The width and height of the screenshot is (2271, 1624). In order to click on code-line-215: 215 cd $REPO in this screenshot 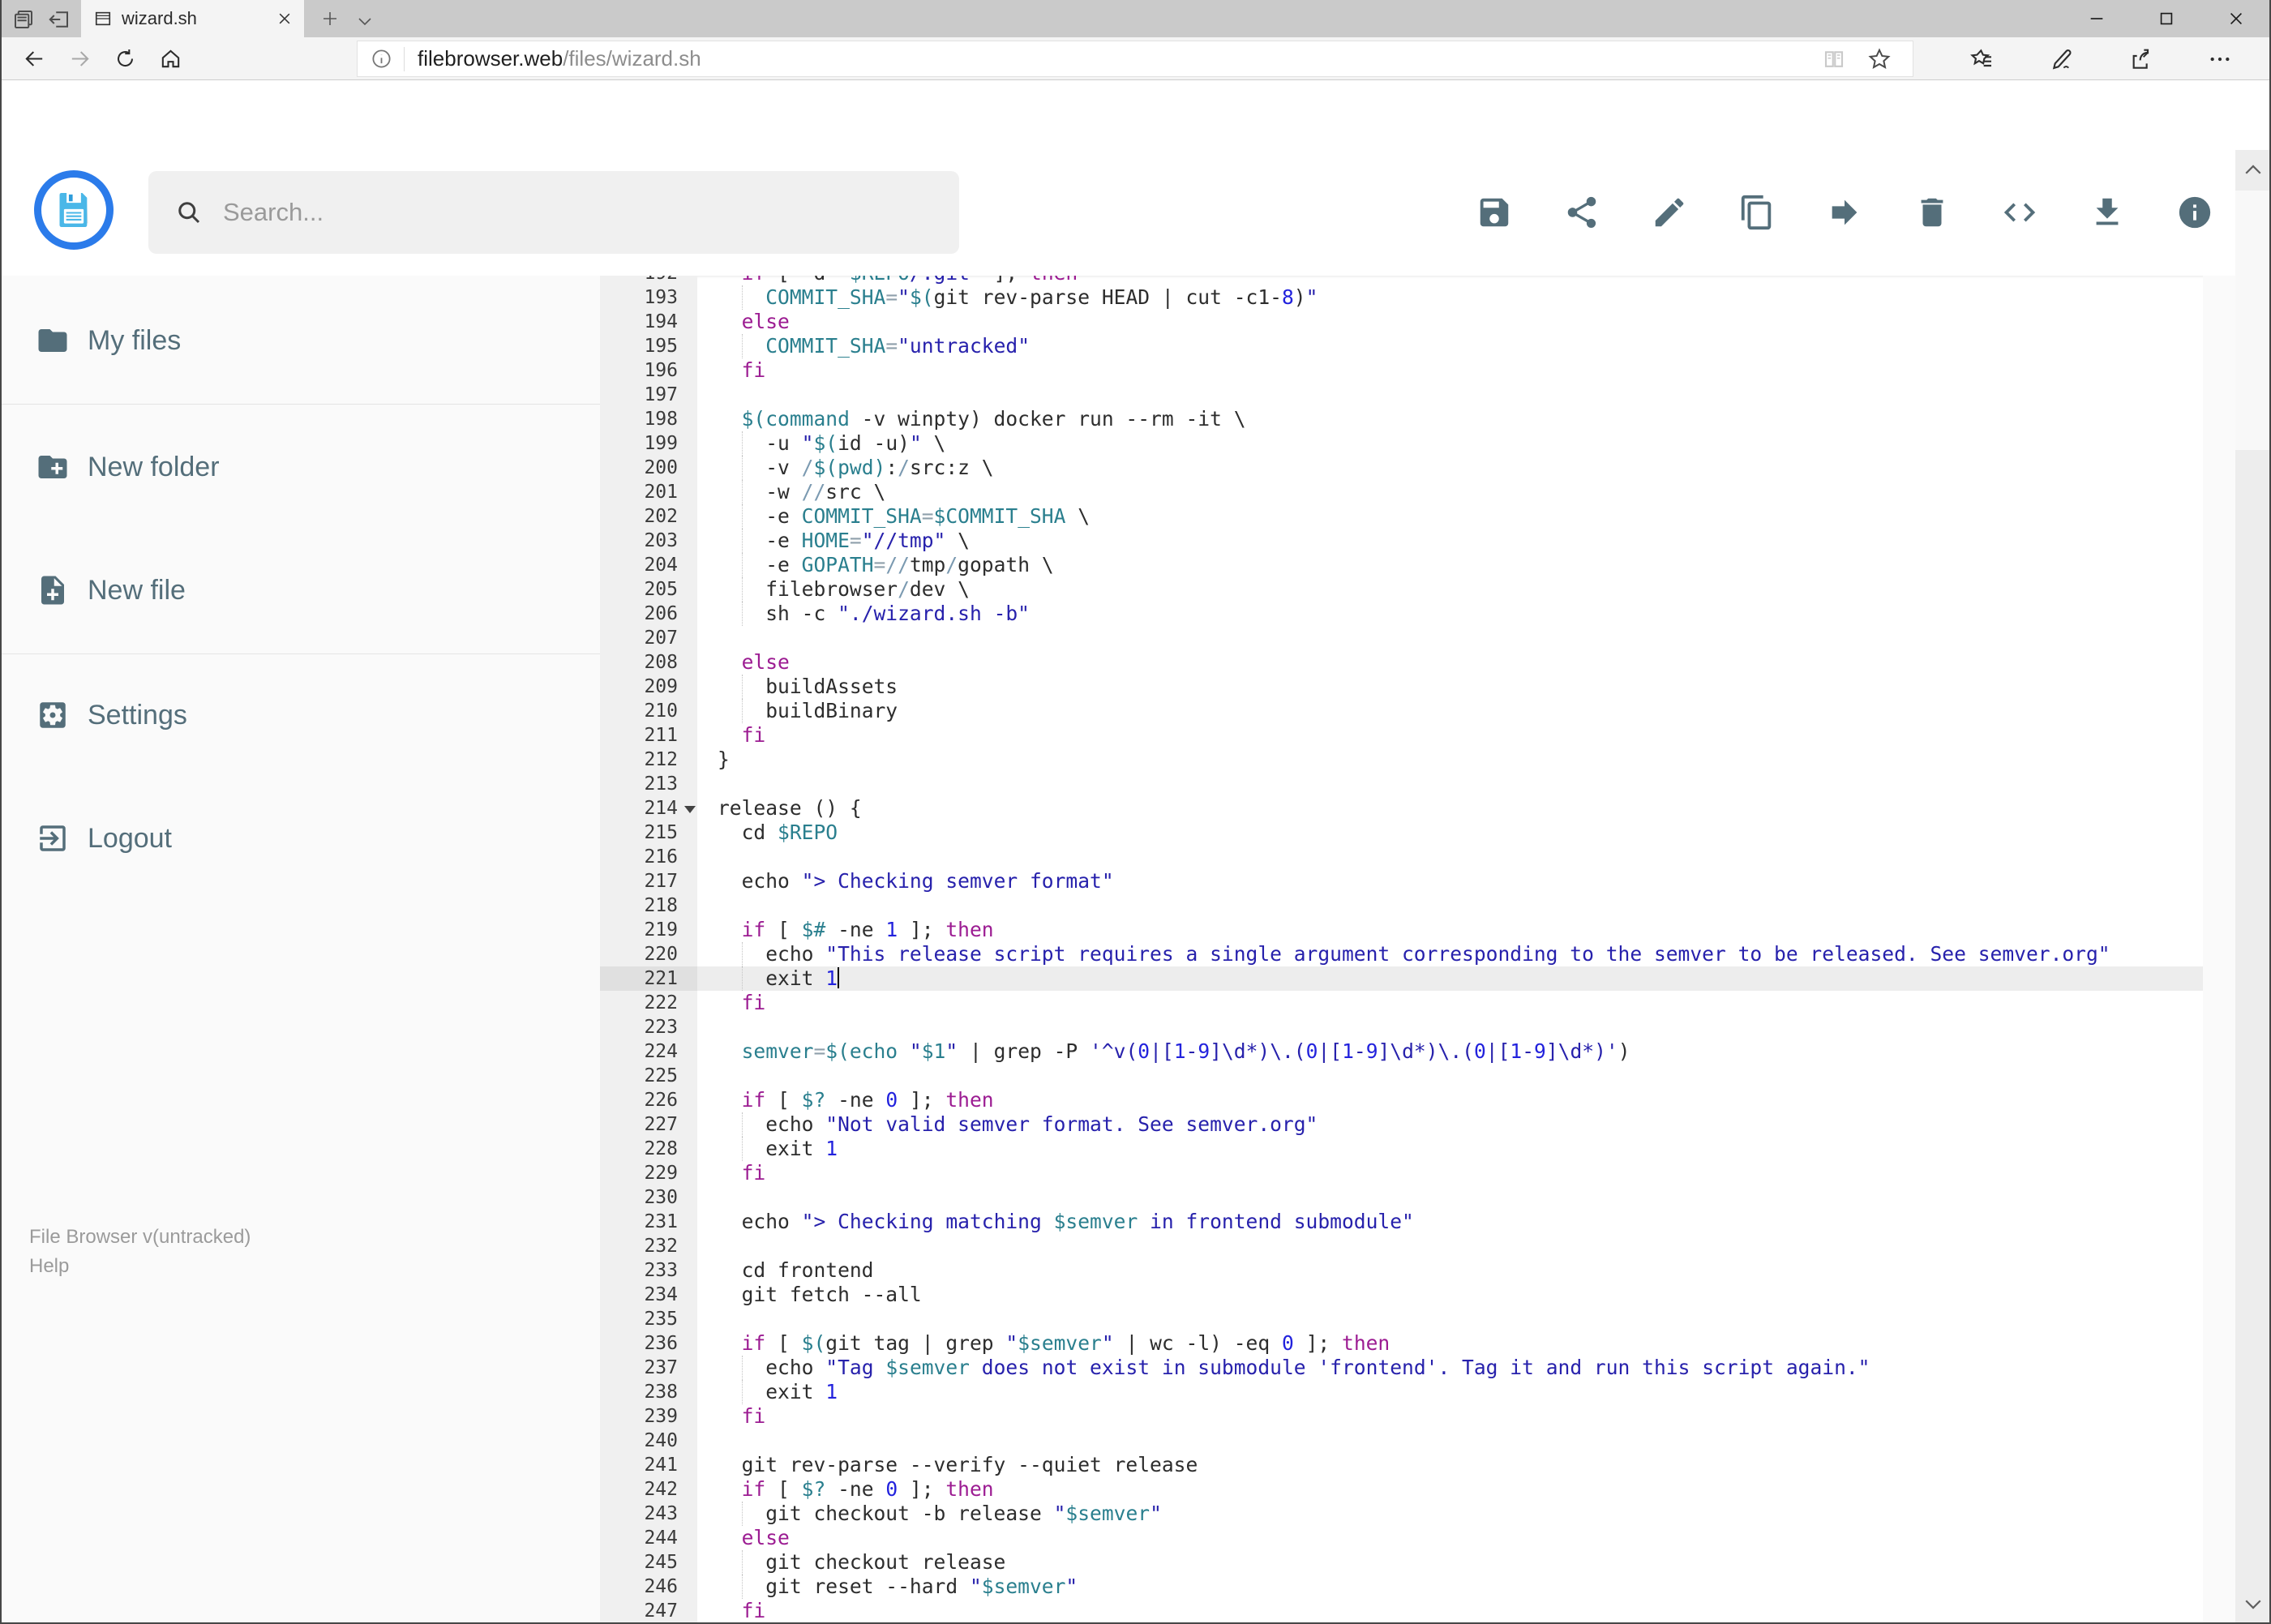, I will do `click(1401, 833)`.